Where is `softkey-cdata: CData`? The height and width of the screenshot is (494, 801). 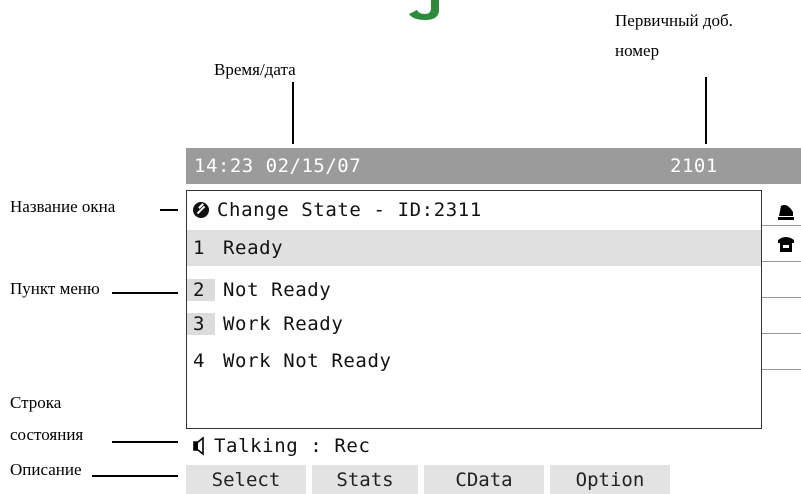 softkey-cdata: CData is located at coordinates (484, 479).